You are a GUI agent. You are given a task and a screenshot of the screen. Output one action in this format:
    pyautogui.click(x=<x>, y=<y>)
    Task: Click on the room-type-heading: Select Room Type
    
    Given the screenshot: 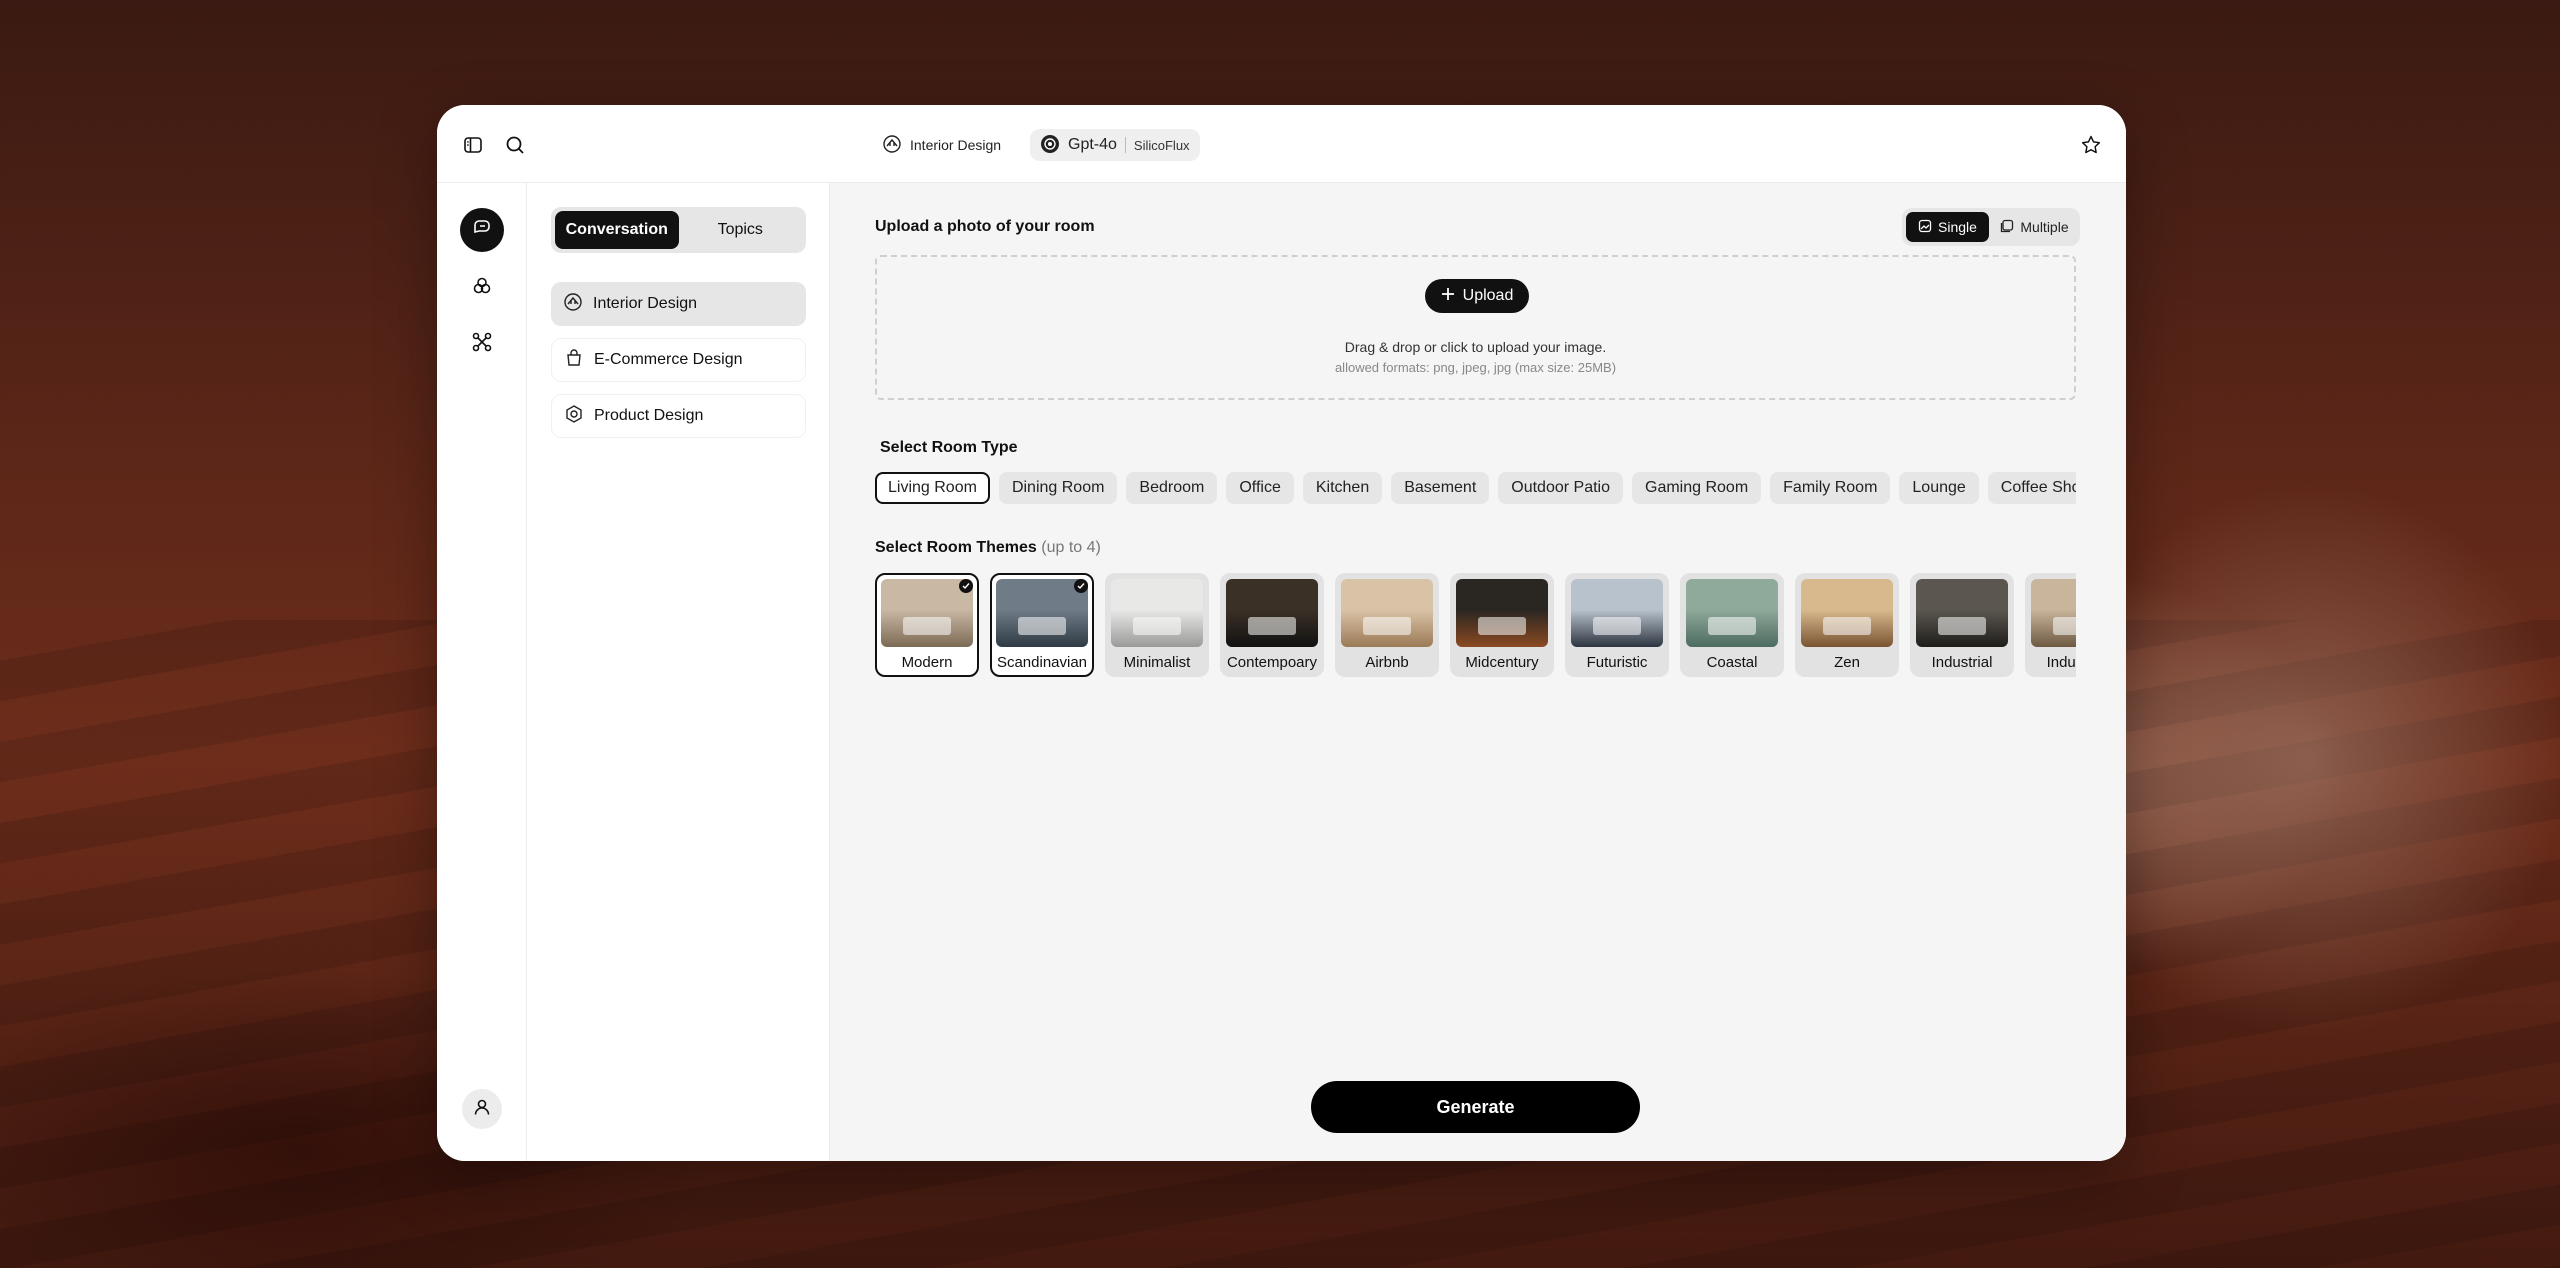 What is the action you would take?
    pyautogui.click(x=949, y=447)
    